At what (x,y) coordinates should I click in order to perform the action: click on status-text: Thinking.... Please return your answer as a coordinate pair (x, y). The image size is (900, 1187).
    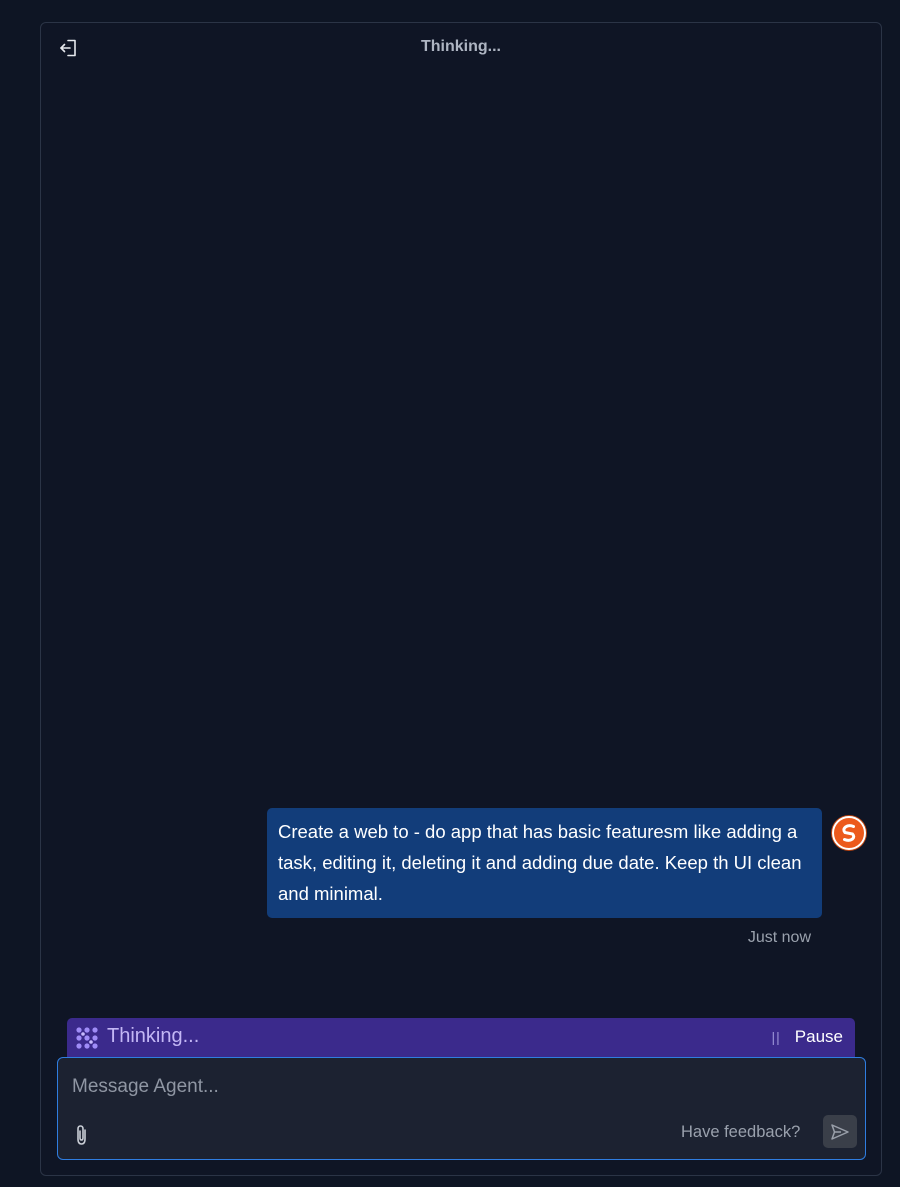
    Looking at the image, I should click on (153, 1036).